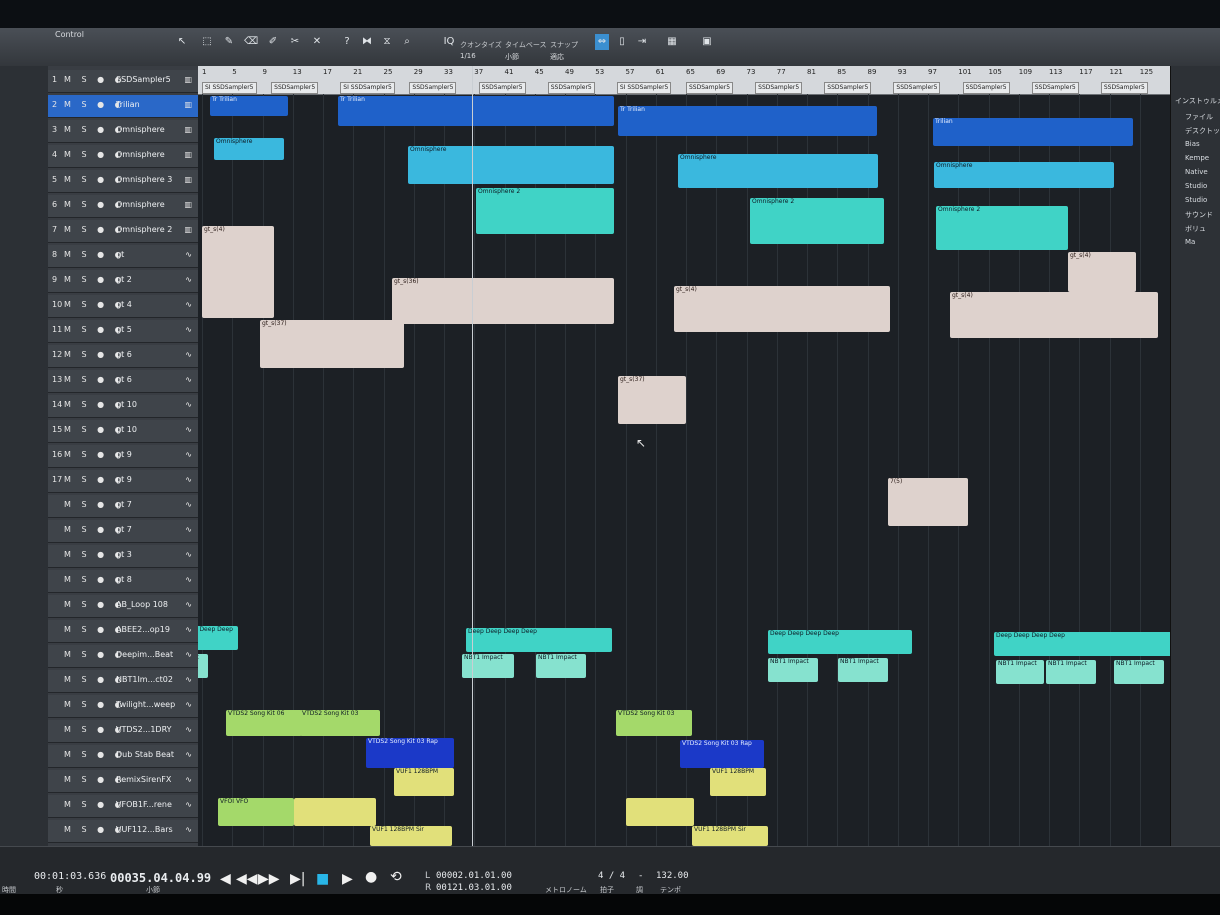 The image size is (1220, 915). I want to click on track-row: M S ● ◐ gt 8 ∿, so click(123, 581).